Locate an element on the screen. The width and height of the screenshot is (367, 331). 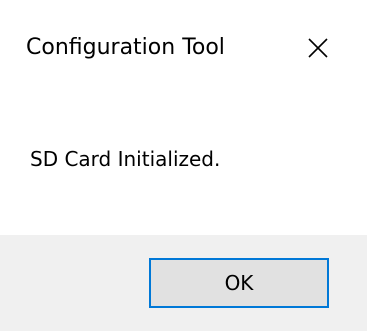
dialog-message: SD Card Initialized. is located at coordinates (125, 159).